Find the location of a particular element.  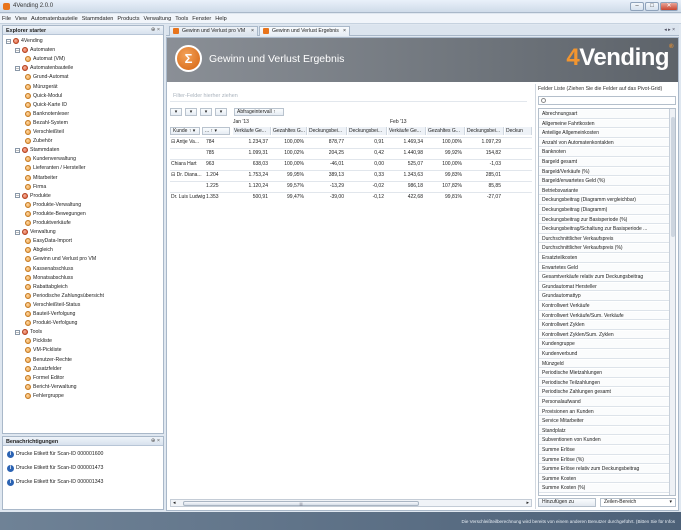

field-item: Erwartetes Geld is located at coordinates (604, 268).